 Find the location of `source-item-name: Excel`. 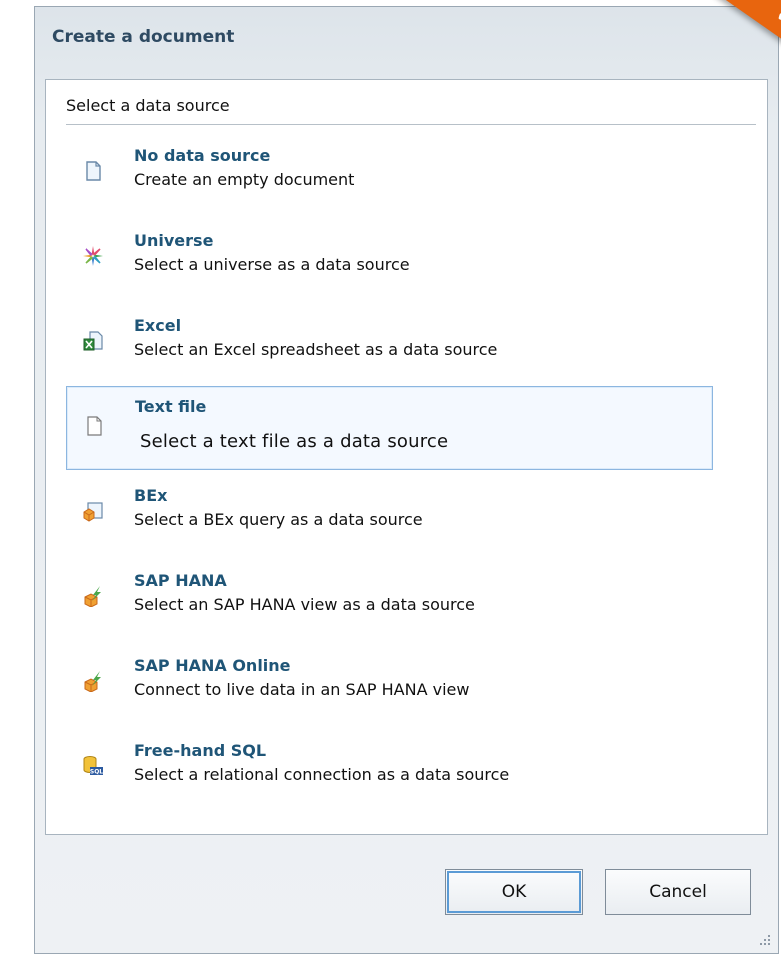

source-item-name: Excel is located at coordinates (158, 325).